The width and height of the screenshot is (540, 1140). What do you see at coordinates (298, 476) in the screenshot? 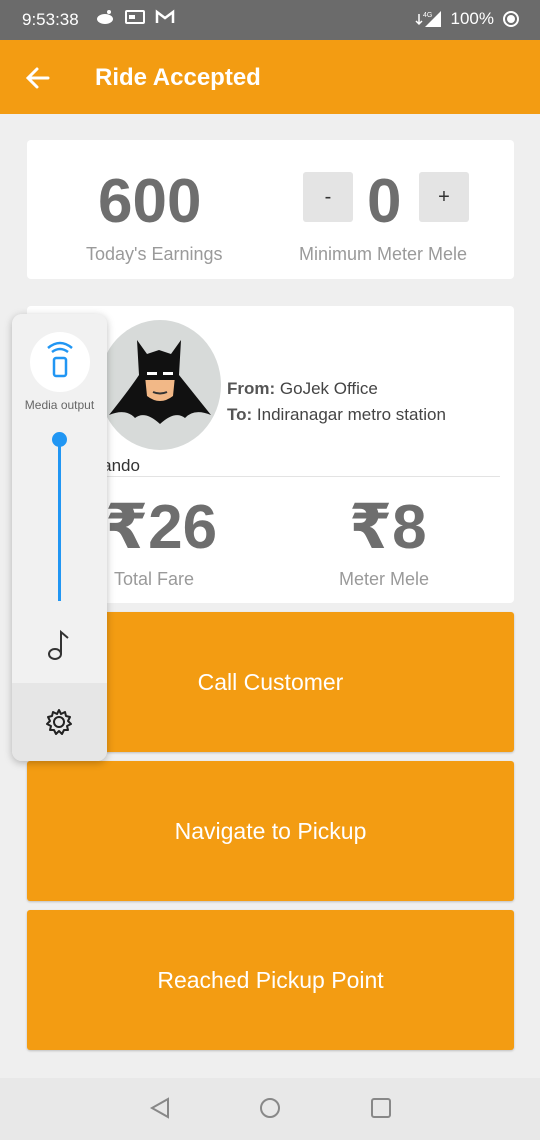
I see `divider` at bounding box center [298, 476].